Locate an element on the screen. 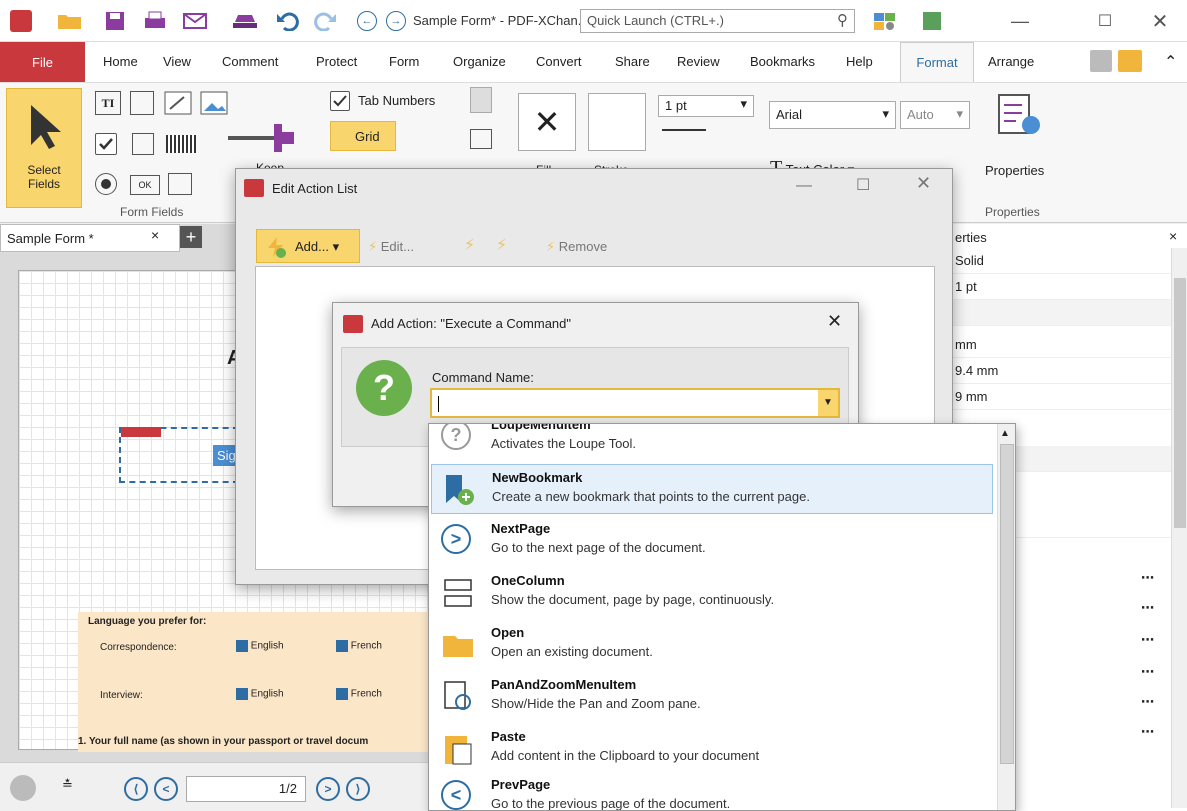 Image resolution: width=1187 pixels, height=811 pixels. dropdown-scrollbar: ▲ is located at coordinates (1006, 617).